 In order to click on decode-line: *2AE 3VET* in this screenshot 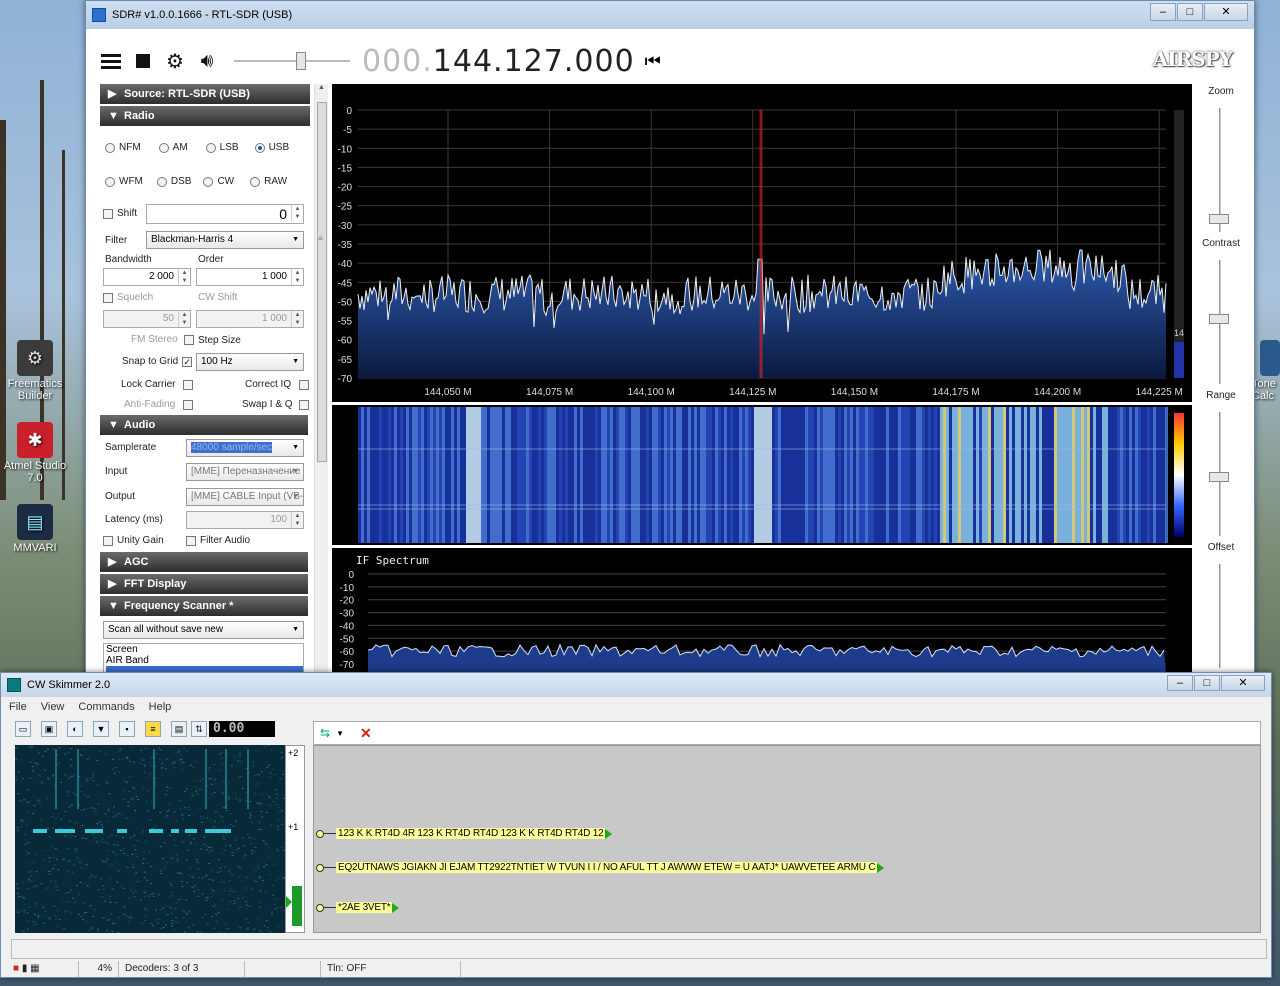, I will do `click(358, 907)`.